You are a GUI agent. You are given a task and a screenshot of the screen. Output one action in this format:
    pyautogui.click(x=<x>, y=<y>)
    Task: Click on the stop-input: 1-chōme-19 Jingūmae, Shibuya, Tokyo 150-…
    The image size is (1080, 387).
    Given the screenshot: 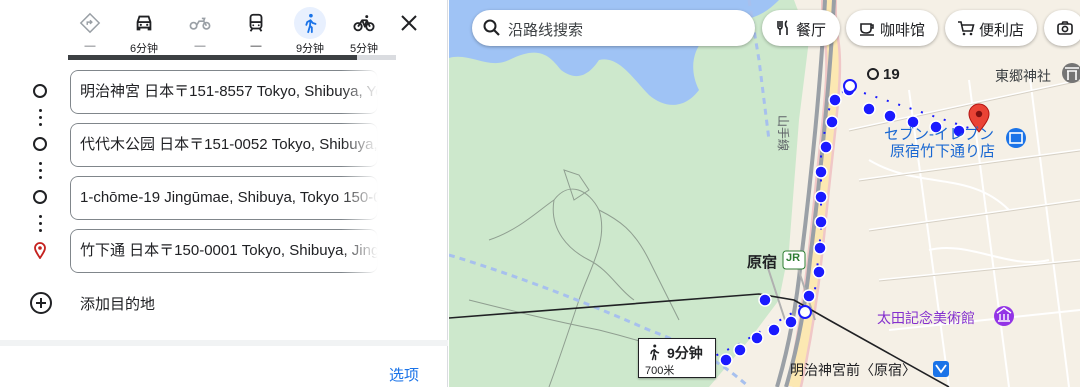 What is the action you would take?
    pyautogui.click(x=224, y=198)
    